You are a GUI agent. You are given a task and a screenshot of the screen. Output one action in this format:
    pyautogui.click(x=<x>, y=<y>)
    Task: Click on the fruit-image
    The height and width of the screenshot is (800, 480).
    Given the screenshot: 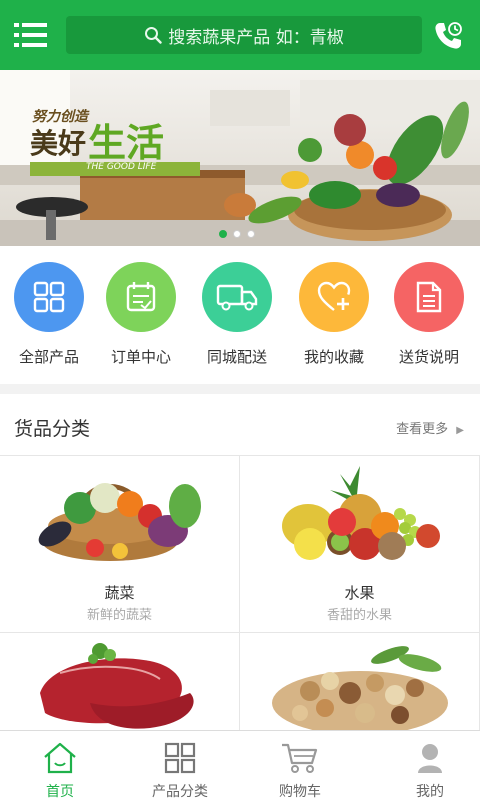 What is the action you would take?
    pyautogui.click(x=361, y=513)
    